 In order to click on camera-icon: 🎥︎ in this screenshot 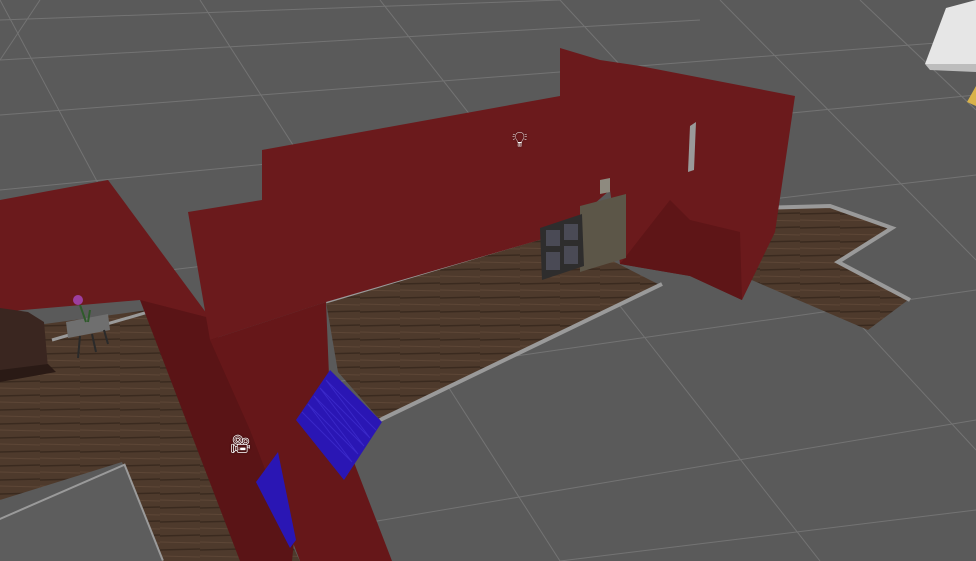, I will do `click(240, 445)`.